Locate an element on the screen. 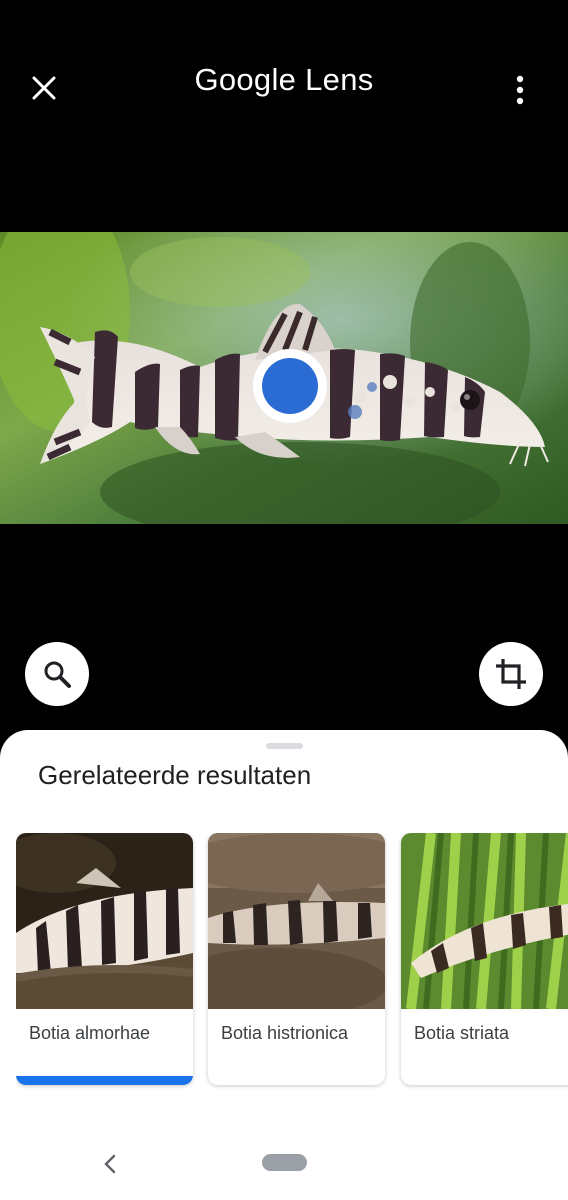 This screenshot has width=568, height=1200. crop-icon is located at coordinates (511, 674).